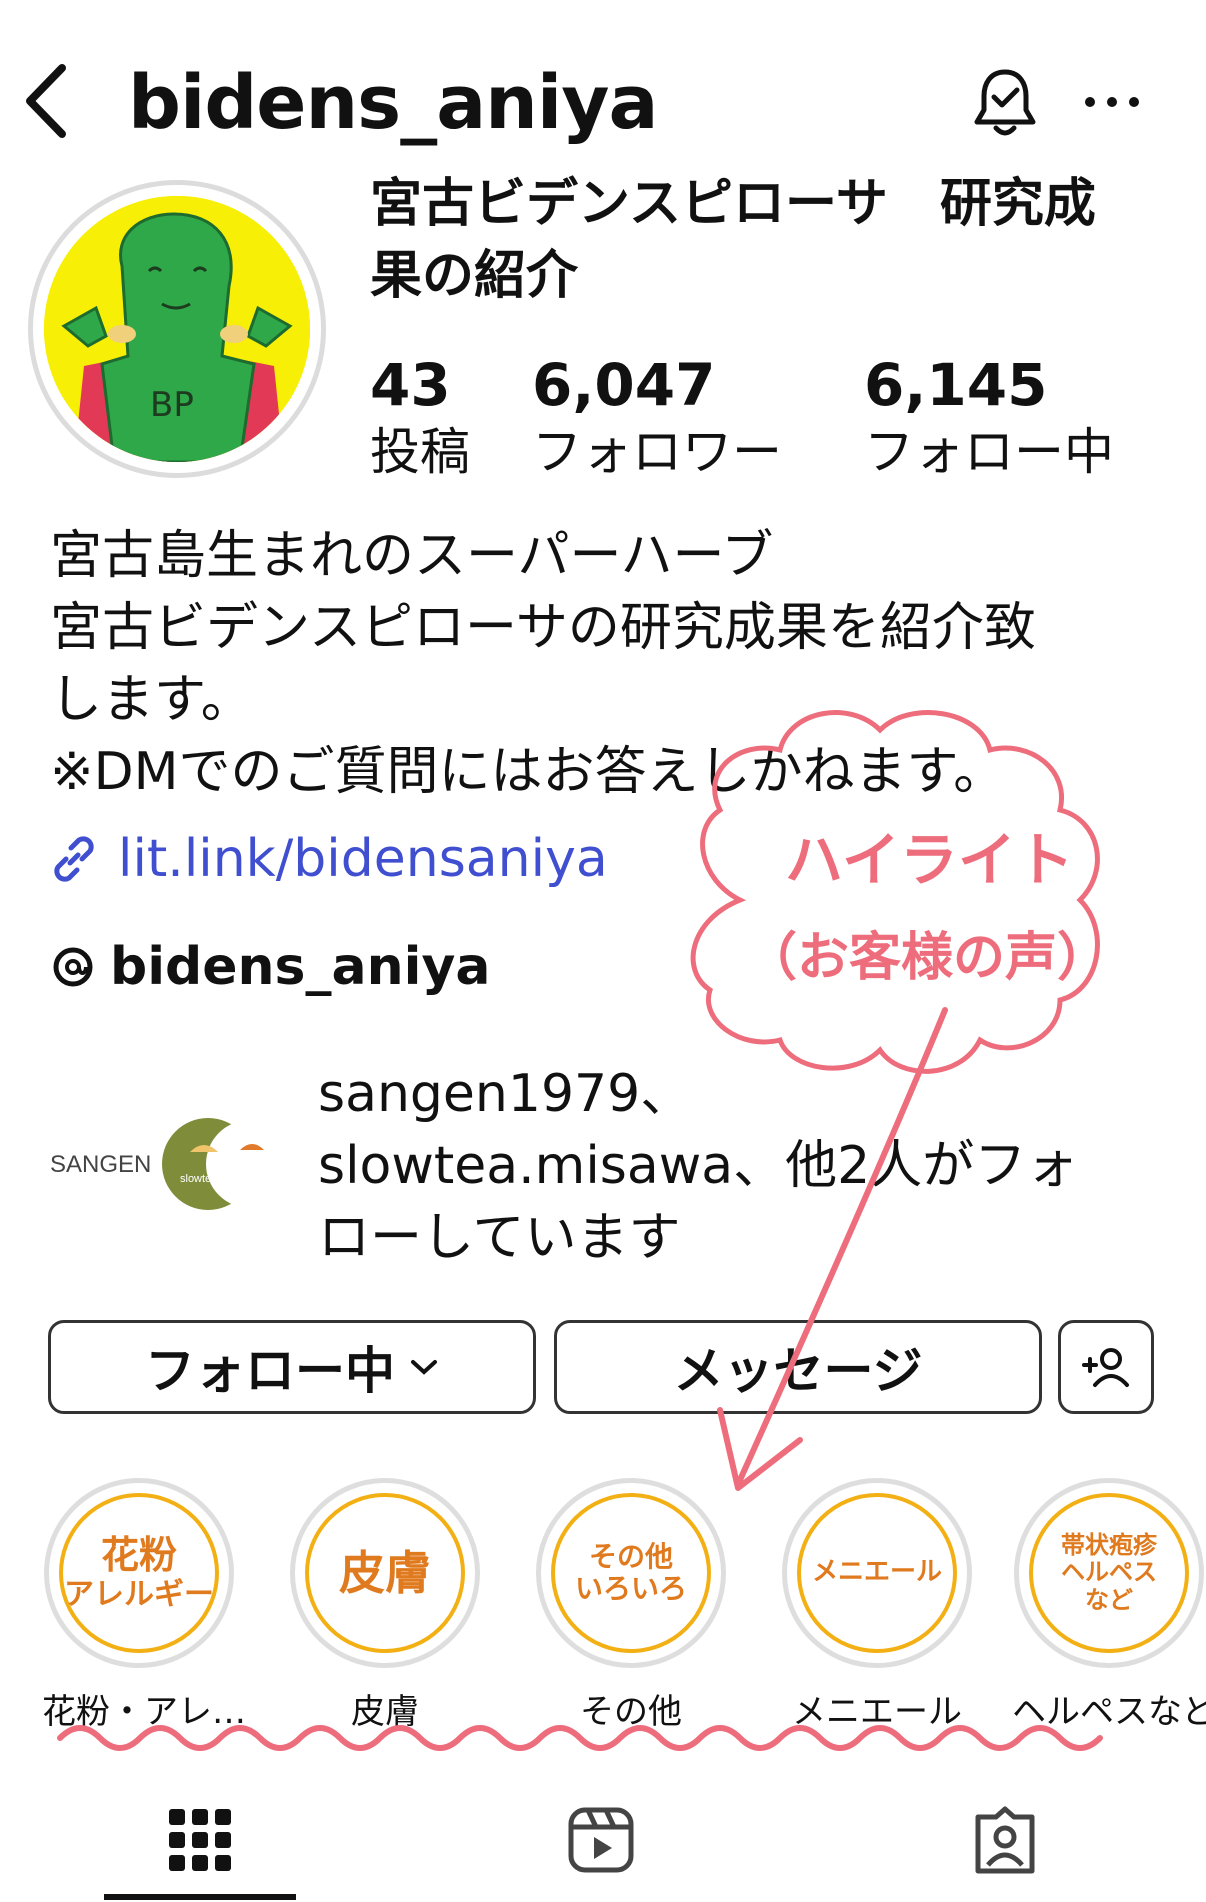 The width and height of the screenshot is (1206, 1902). What do you see at coordinates (499, 1238) in the screenshot?
I see `mutual-text-line: ローしています` at bounding box center [499, 1238].